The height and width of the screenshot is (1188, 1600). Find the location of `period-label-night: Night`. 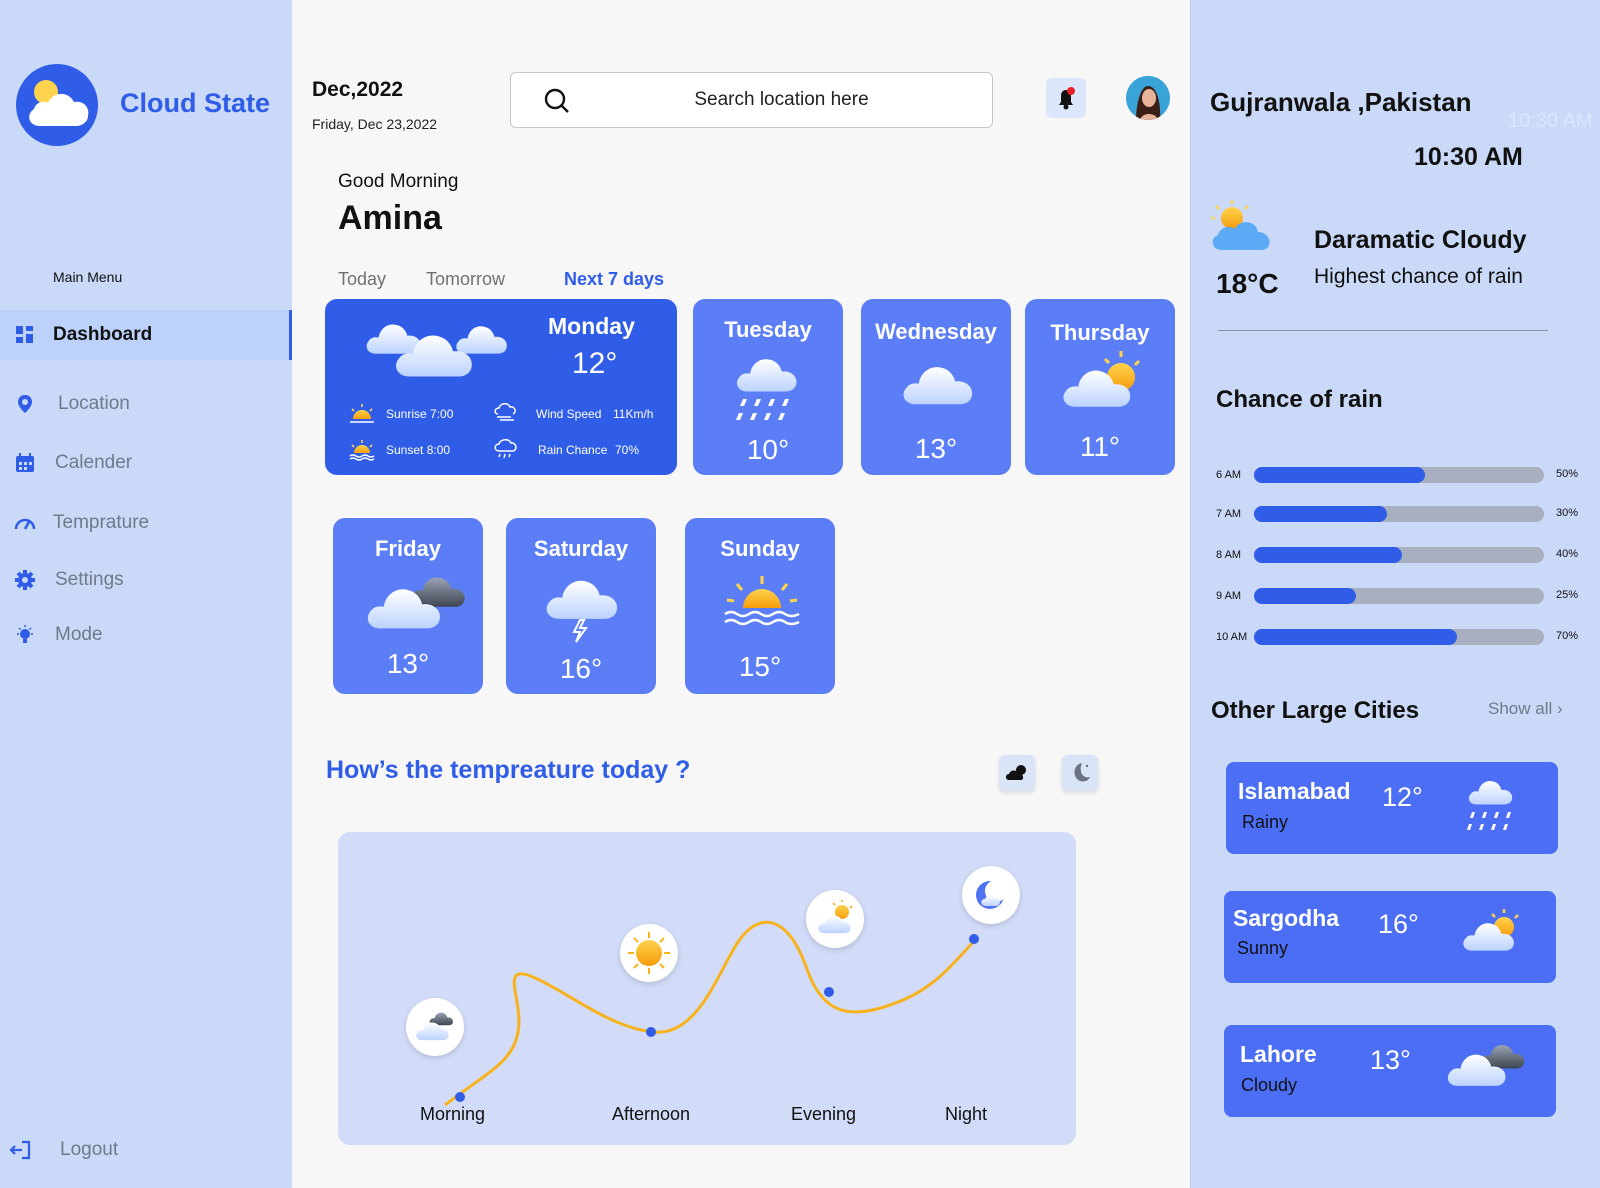

period-label-night: Night is located at coordinates (966, 1114).